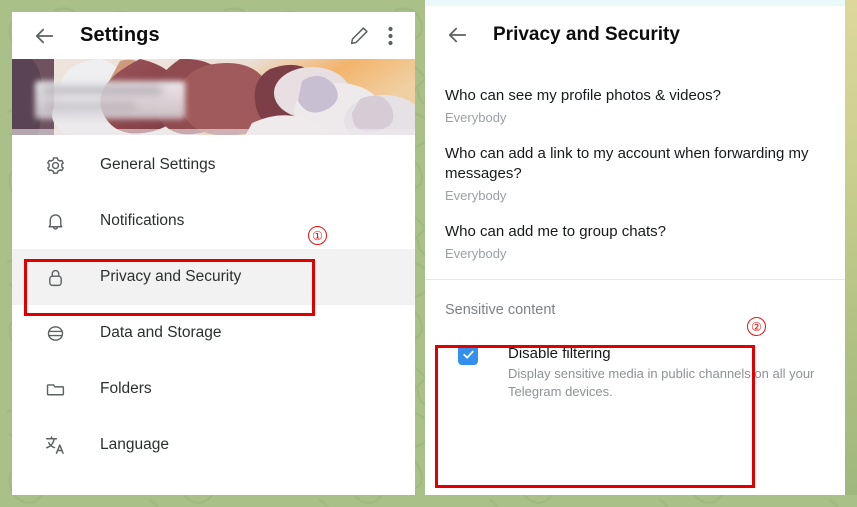 The image size is (857, 507). What do you see at coordinates (583, 95) in the screenshot?
I see `privacy-question: Who can see my profile photos & videos?` at bounding box center [583, 95].